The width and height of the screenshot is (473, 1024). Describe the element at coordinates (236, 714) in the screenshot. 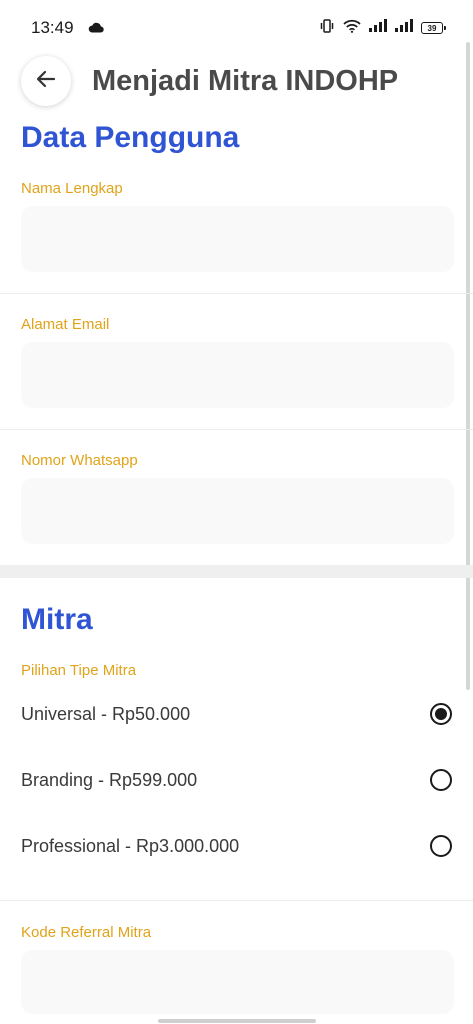

I see `radio-option-universal: Universal - Rp50.000` at that location.